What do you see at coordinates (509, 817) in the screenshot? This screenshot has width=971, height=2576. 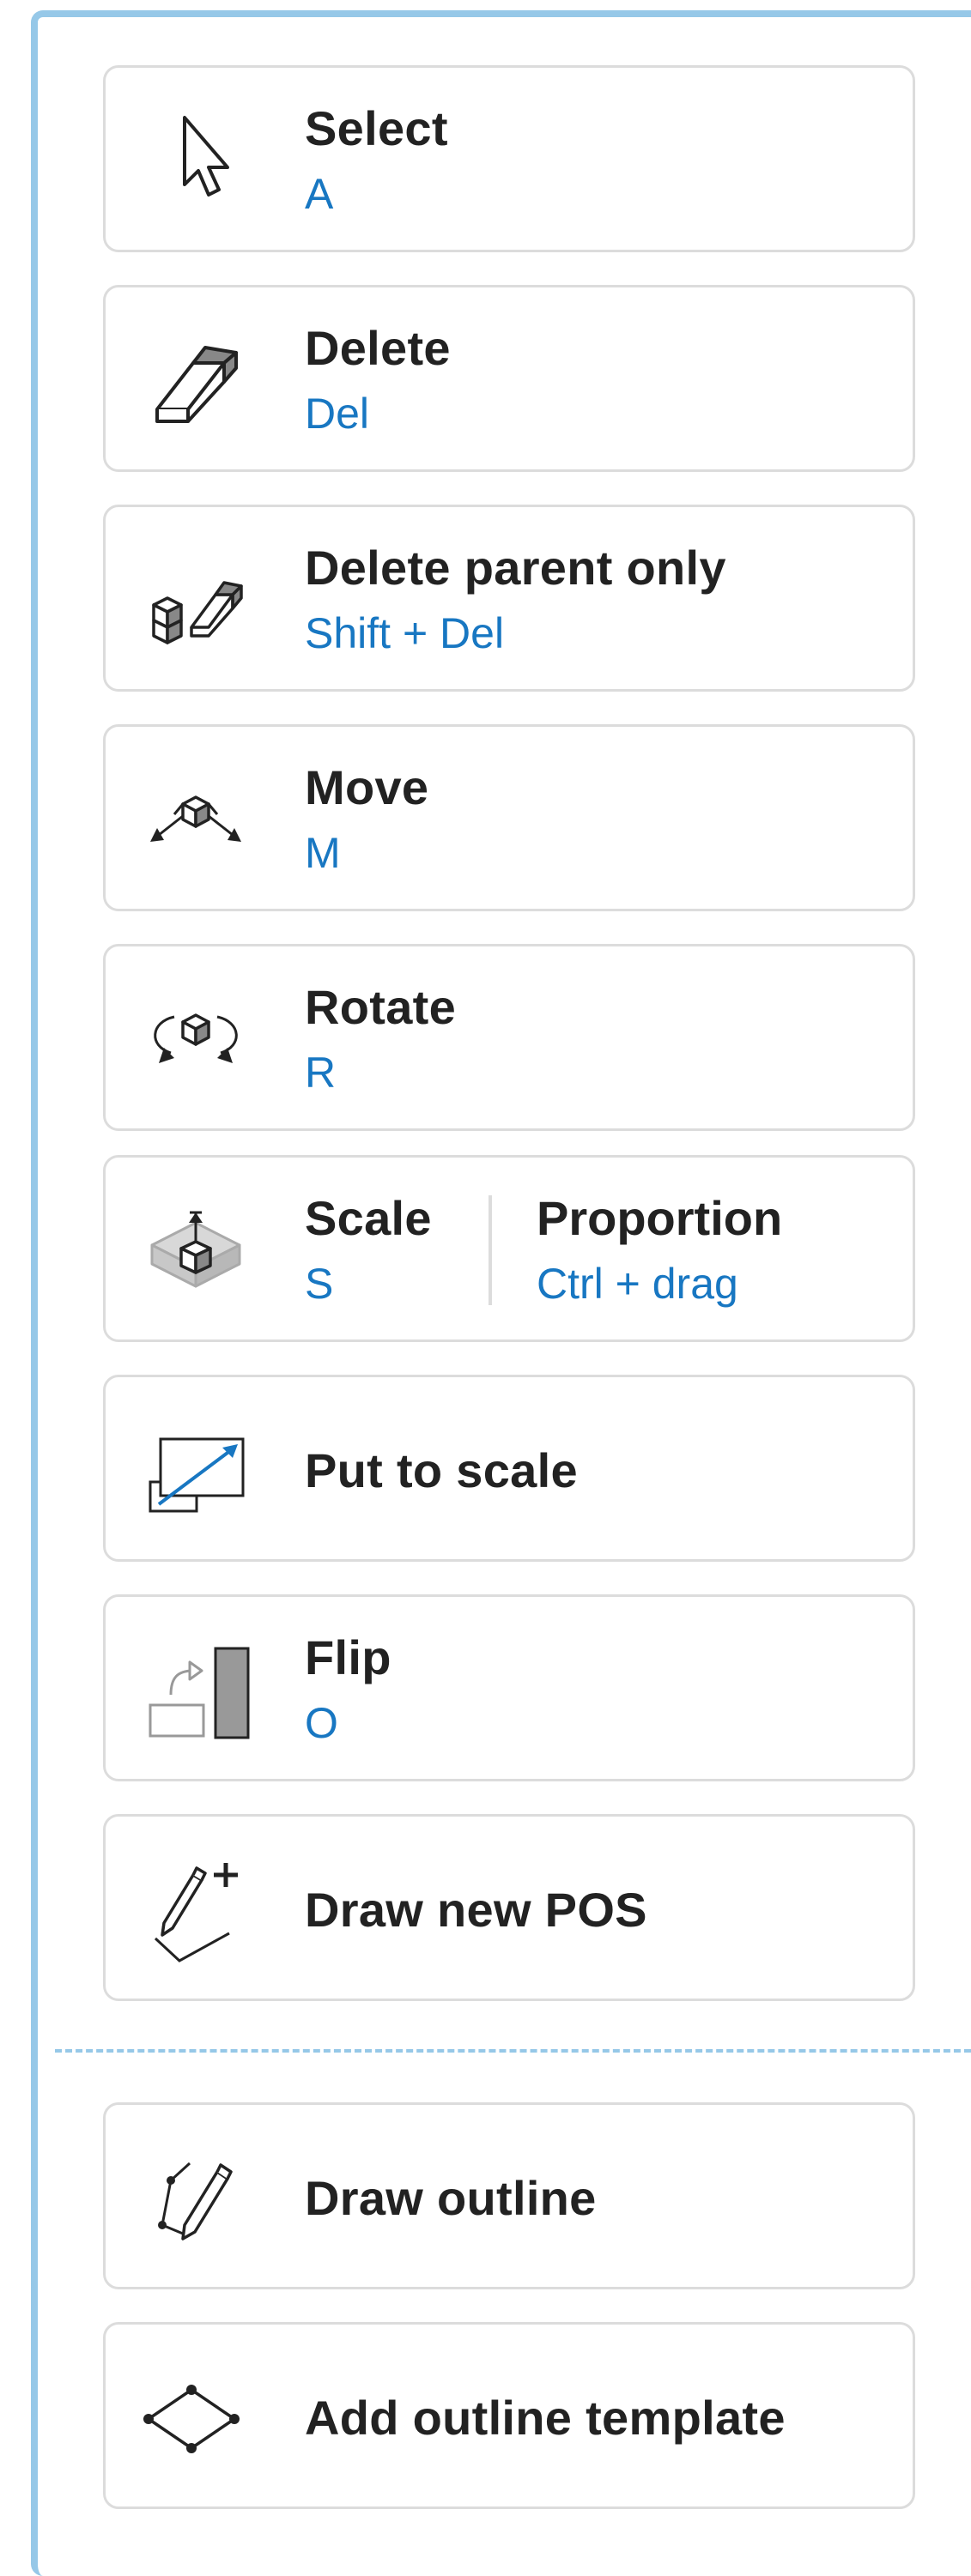 I see `move-tool-button: Move M` at bounding box center [509, 817].